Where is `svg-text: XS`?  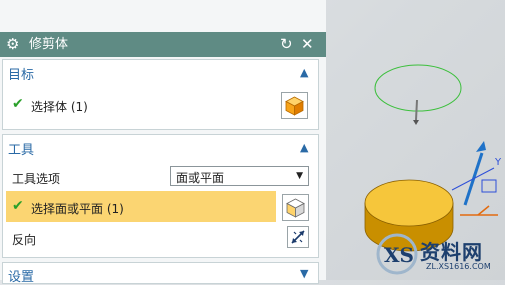
svg-text: XS is located at coordinates (399, 255).